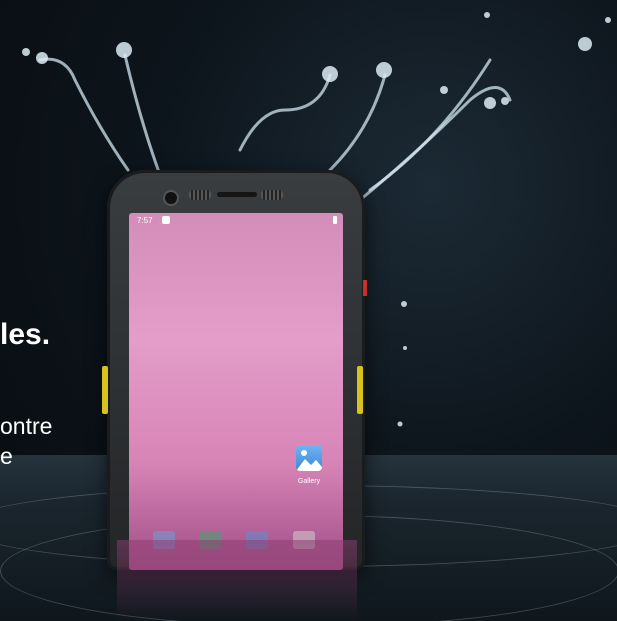  I want to click on gallery-label: Gallery, so click(309, 481).